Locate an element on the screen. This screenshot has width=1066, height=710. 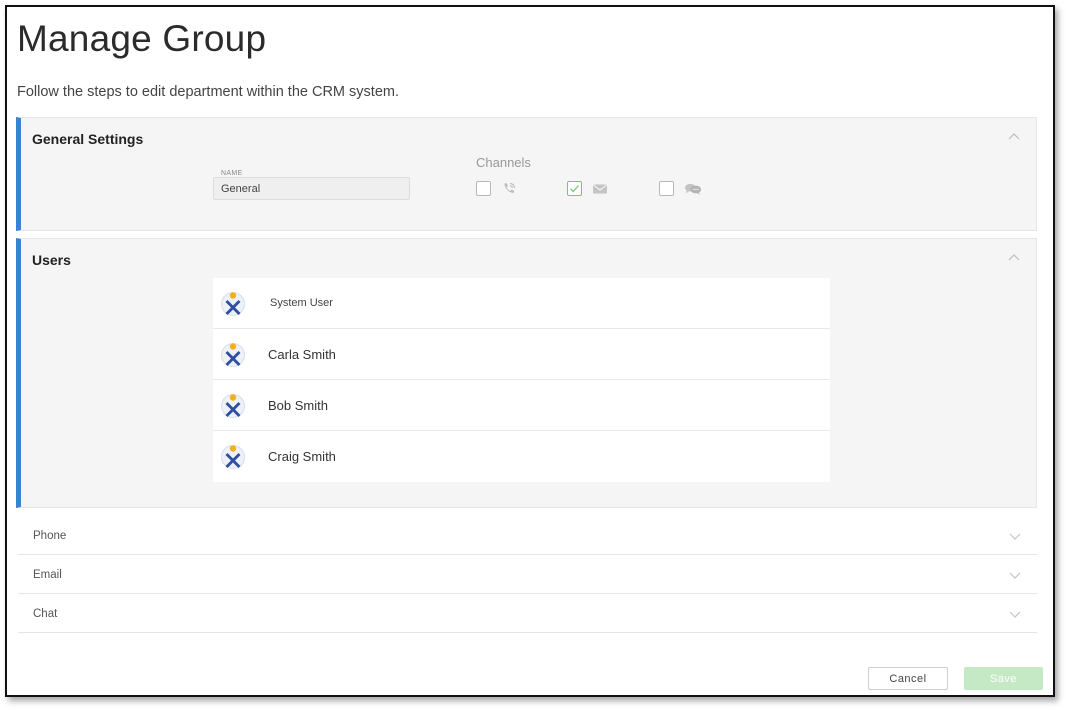
email-channel-checkbox is located at coordinates (574, 188).